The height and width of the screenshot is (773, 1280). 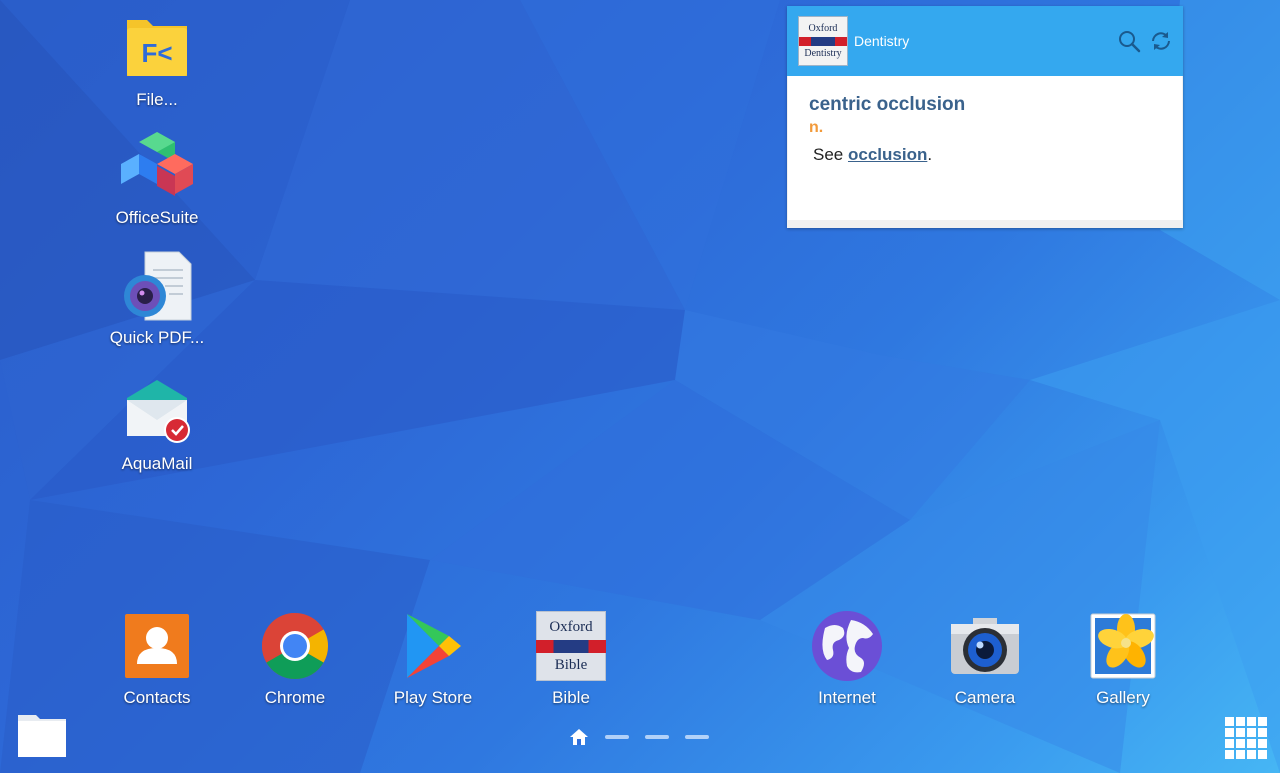 I want to click on app-aquamail: AquaMail, so click(x=157, y=425).